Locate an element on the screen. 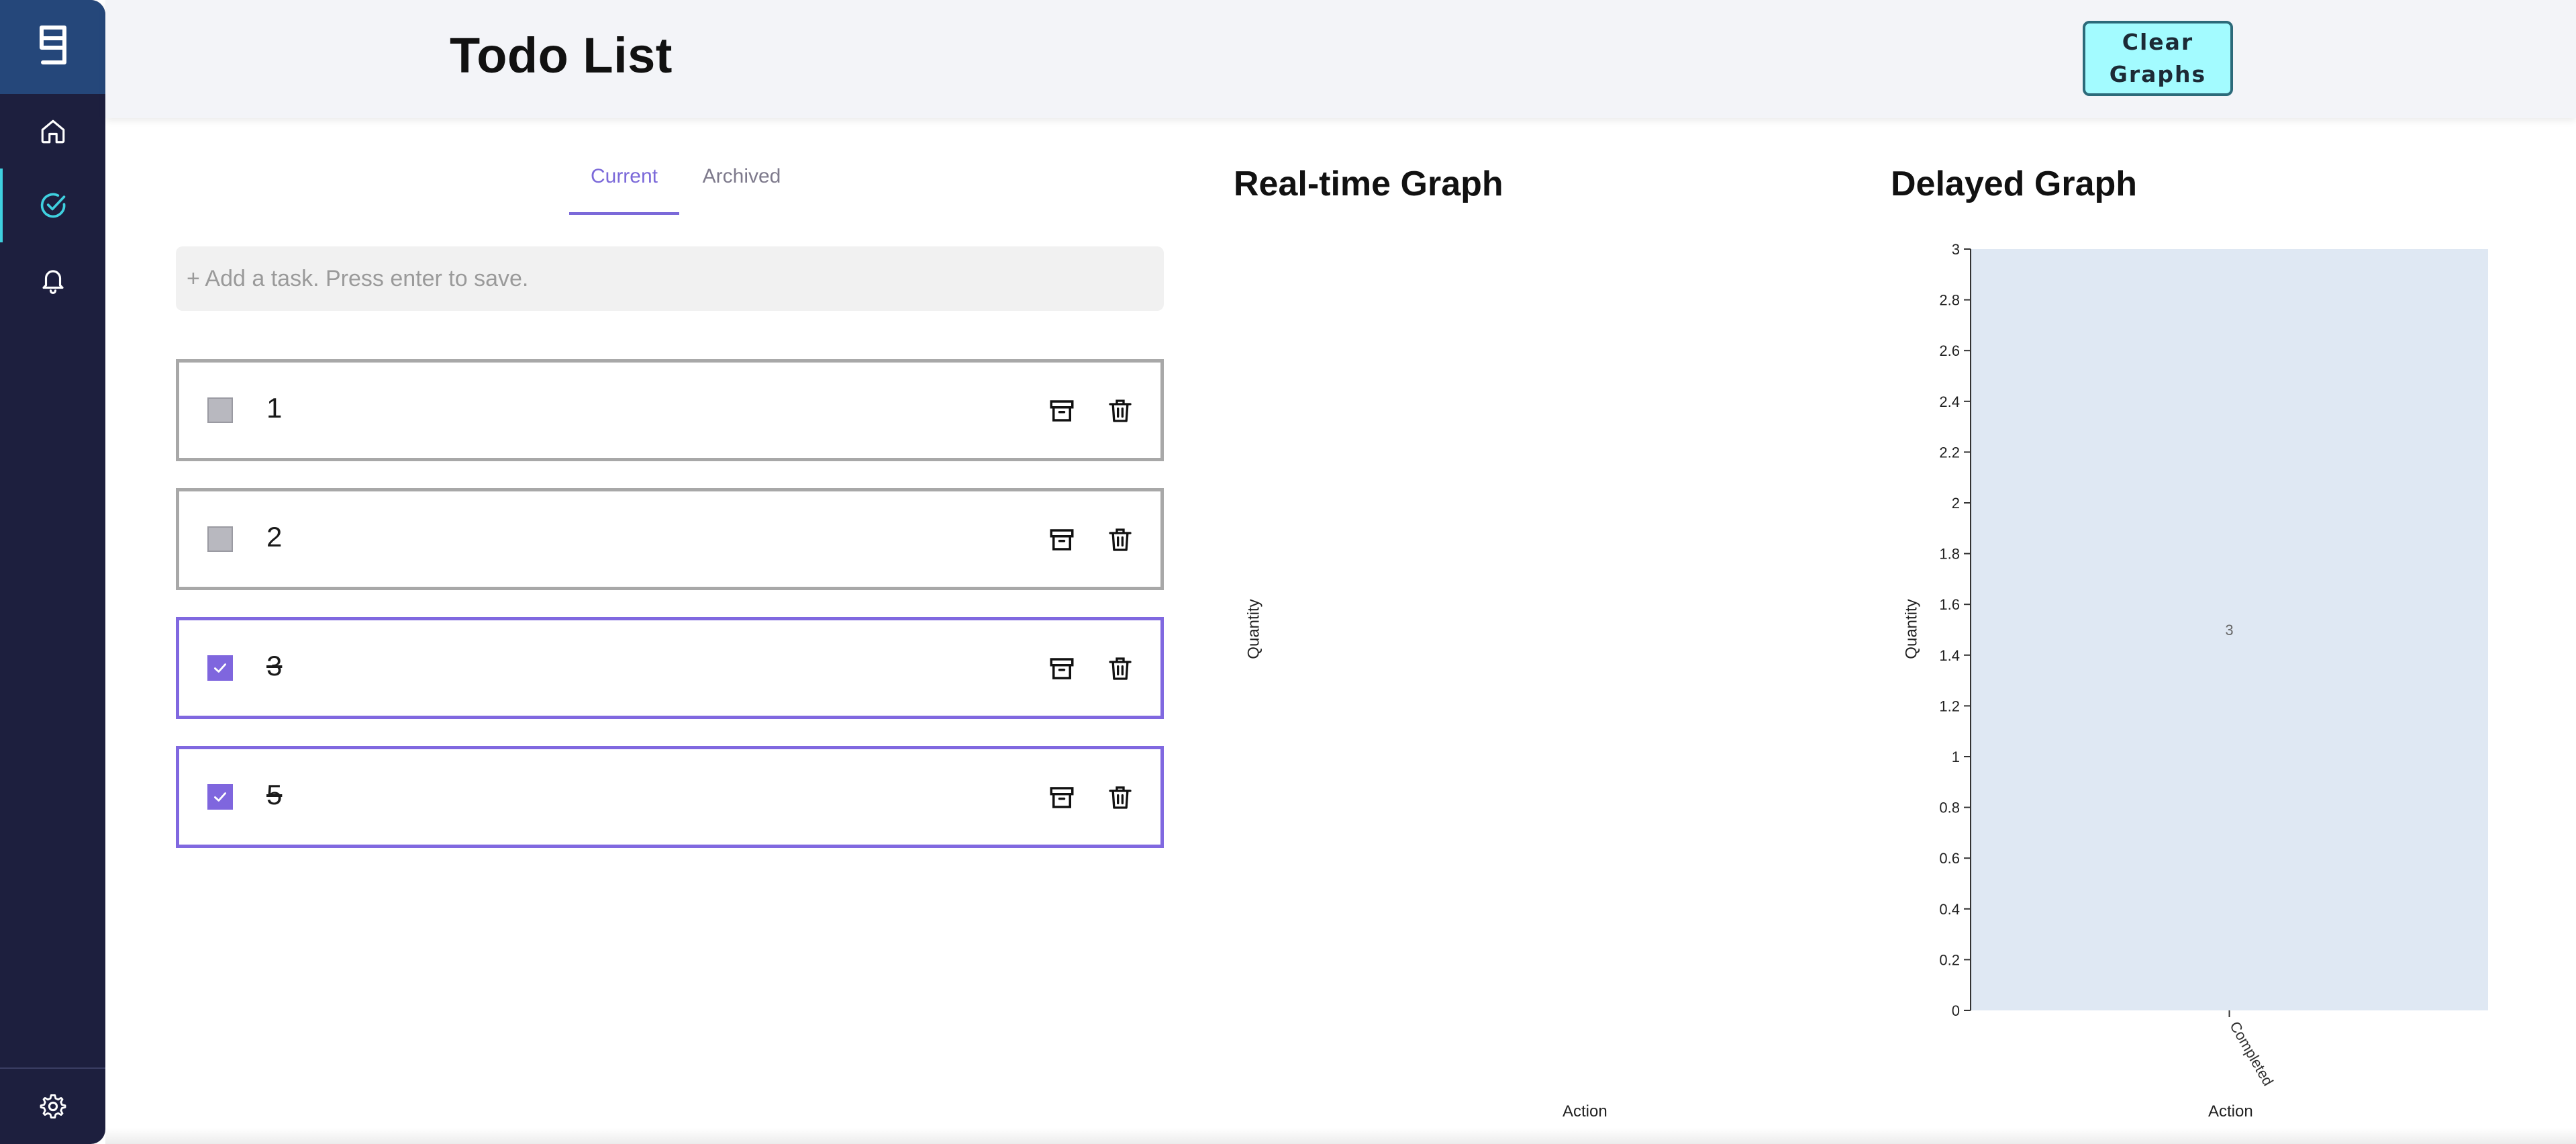 The height and width of the screenshot is (1144, 2576). y-tick-label: 0.4 is located at coordinates (1949, 910).